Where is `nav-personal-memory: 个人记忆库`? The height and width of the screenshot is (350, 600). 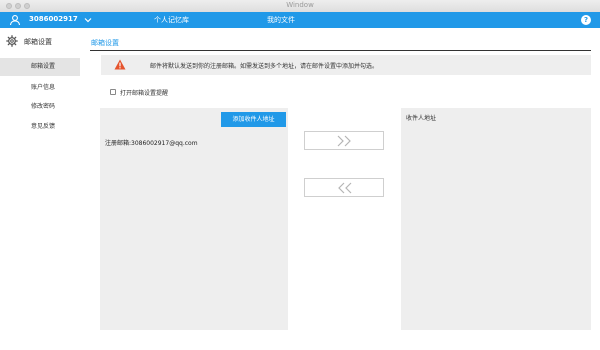 nav-personal-memory: 个人记忆库 is located at coordinates (171, 20).